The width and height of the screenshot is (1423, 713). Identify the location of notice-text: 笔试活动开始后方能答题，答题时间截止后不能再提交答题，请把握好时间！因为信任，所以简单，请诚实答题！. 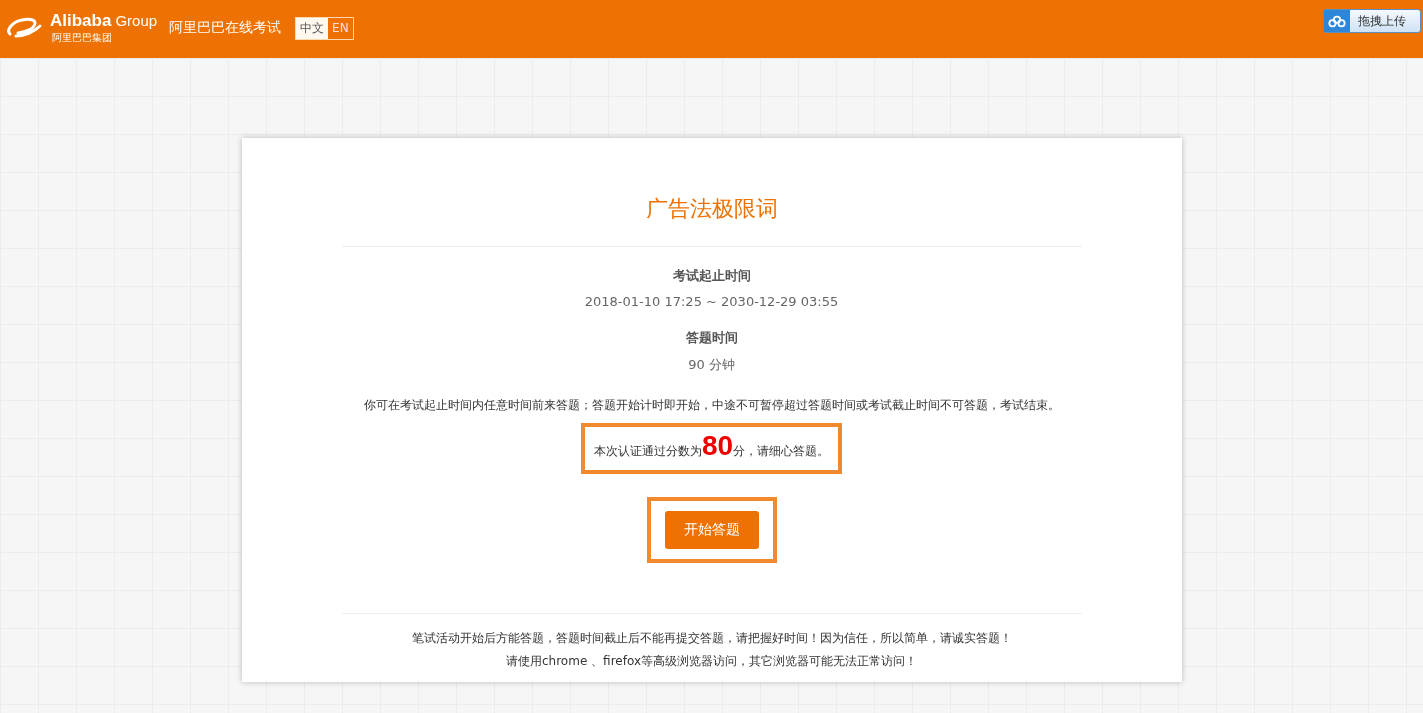
(711, 638).